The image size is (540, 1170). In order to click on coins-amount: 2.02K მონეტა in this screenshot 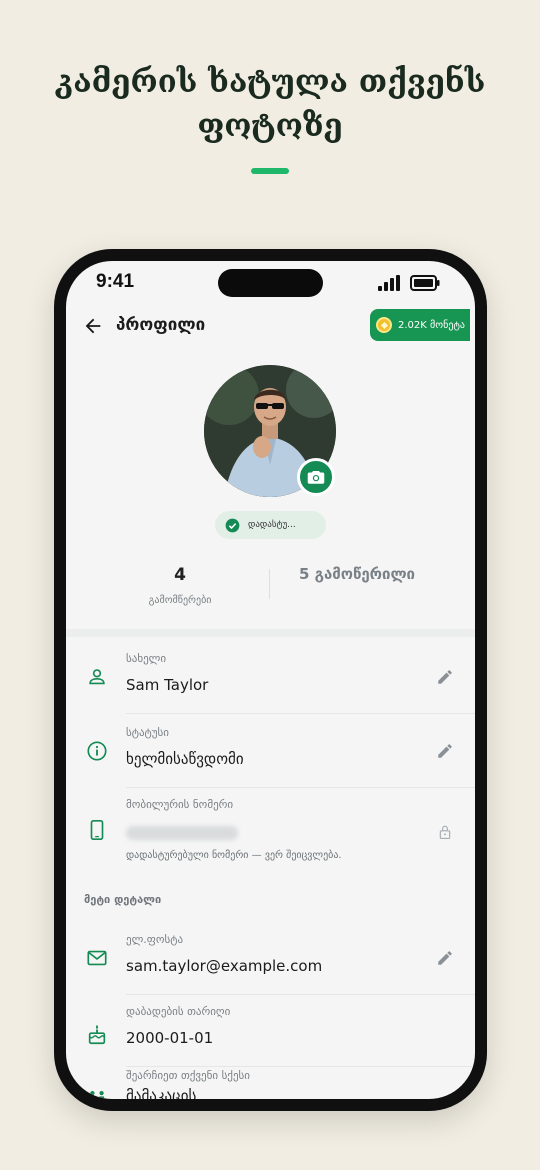, I will do `click(432, 325)`.